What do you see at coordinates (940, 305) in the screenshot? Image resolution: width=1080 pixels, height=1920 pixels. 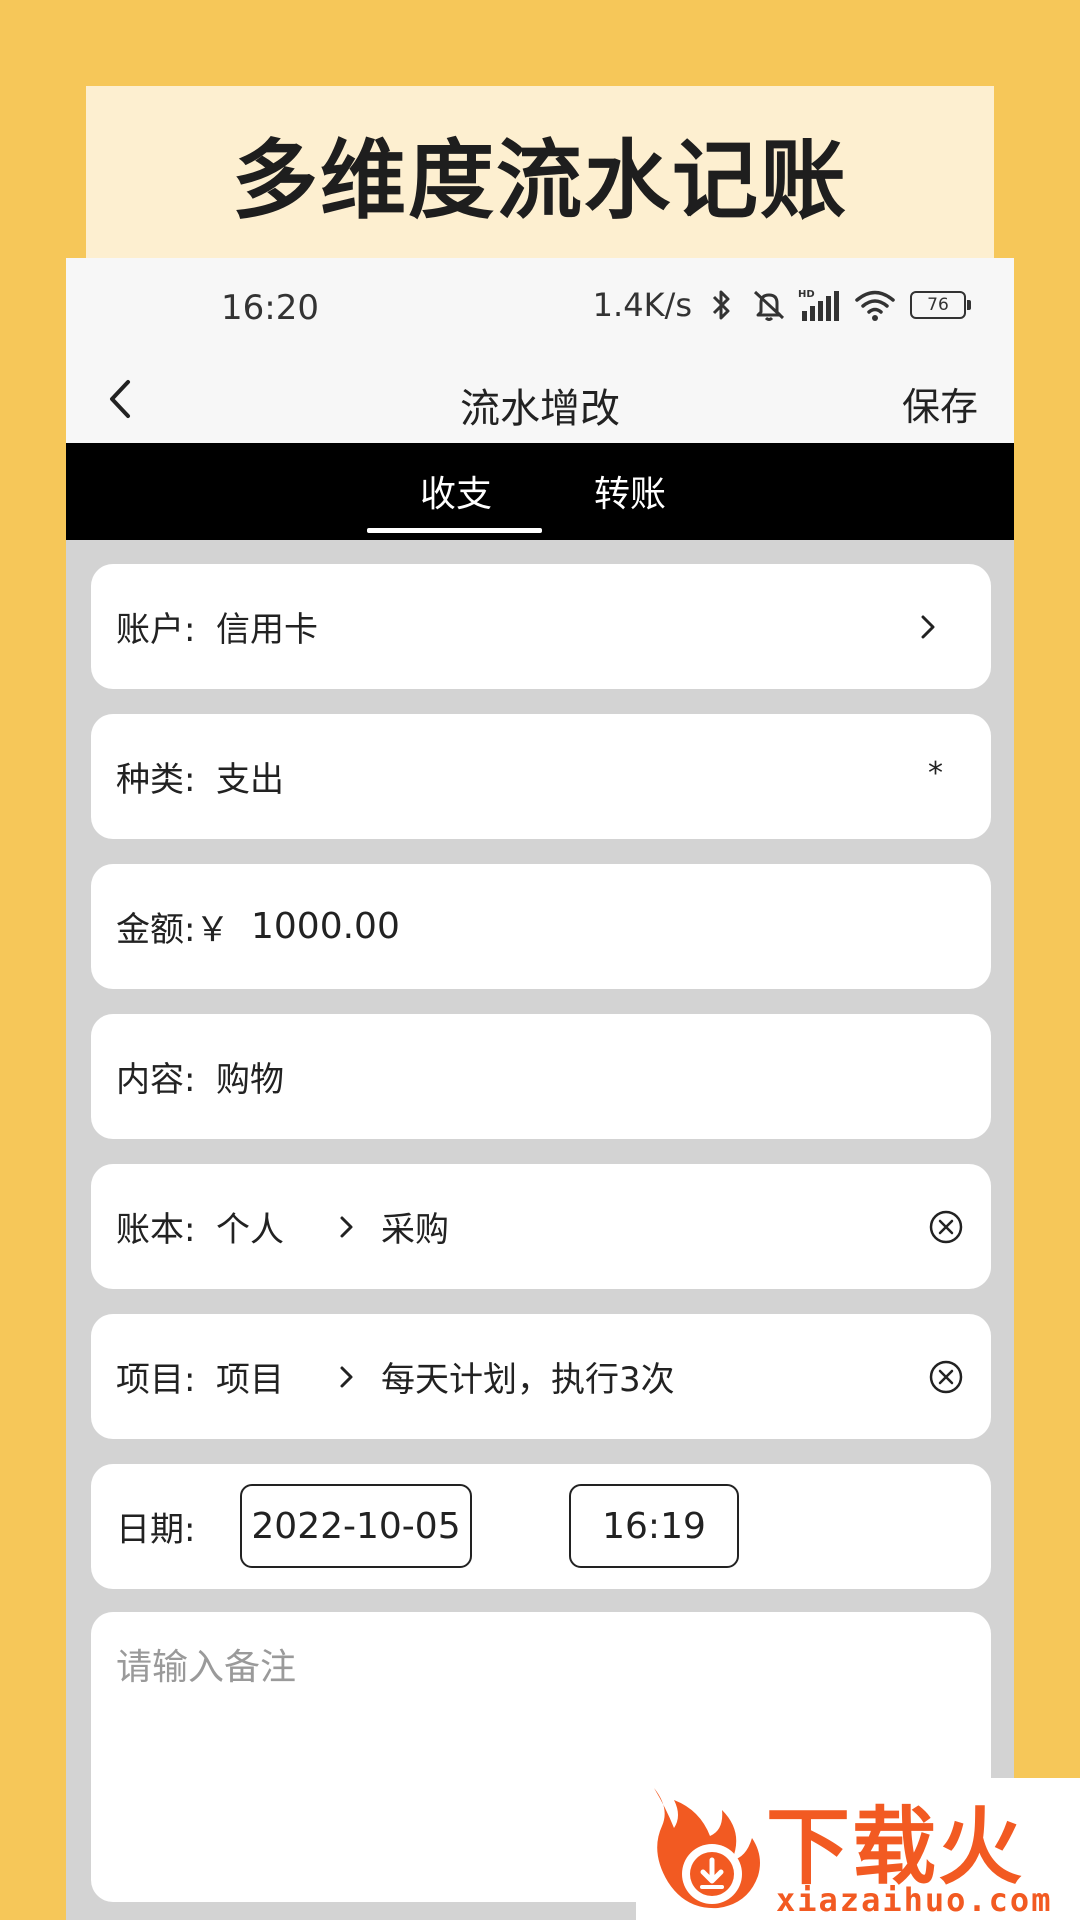 I see `battery-icon: 76` at bounding box center [940, 305].